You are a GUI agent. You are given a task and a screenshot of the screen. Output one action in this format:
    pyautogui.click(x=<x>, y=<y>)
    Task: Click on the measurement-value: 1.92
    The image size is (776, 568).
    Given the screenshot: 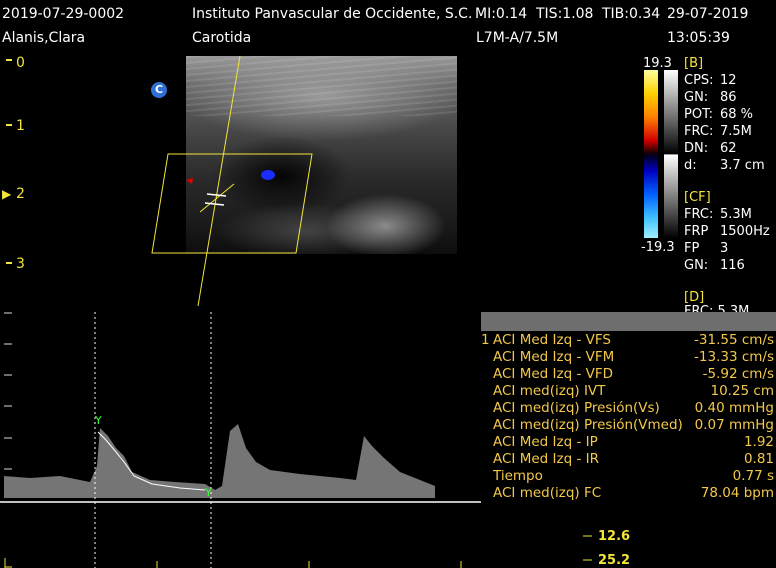 What is the action you would take?
    pyautogui.click(x=758, y=442)
    